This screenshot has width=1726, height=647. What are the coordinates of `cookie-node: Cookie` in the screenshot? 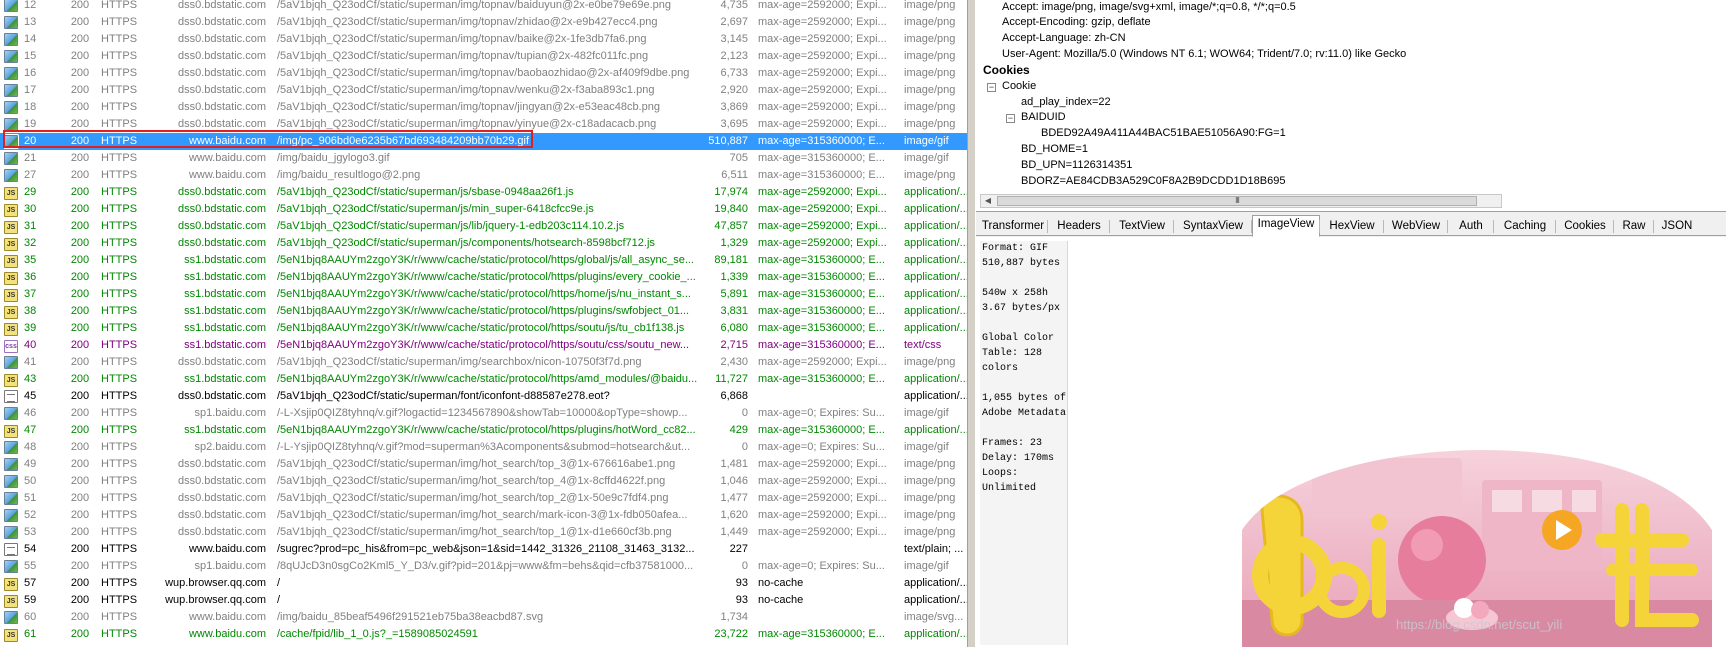 It's located at (1019, 86).